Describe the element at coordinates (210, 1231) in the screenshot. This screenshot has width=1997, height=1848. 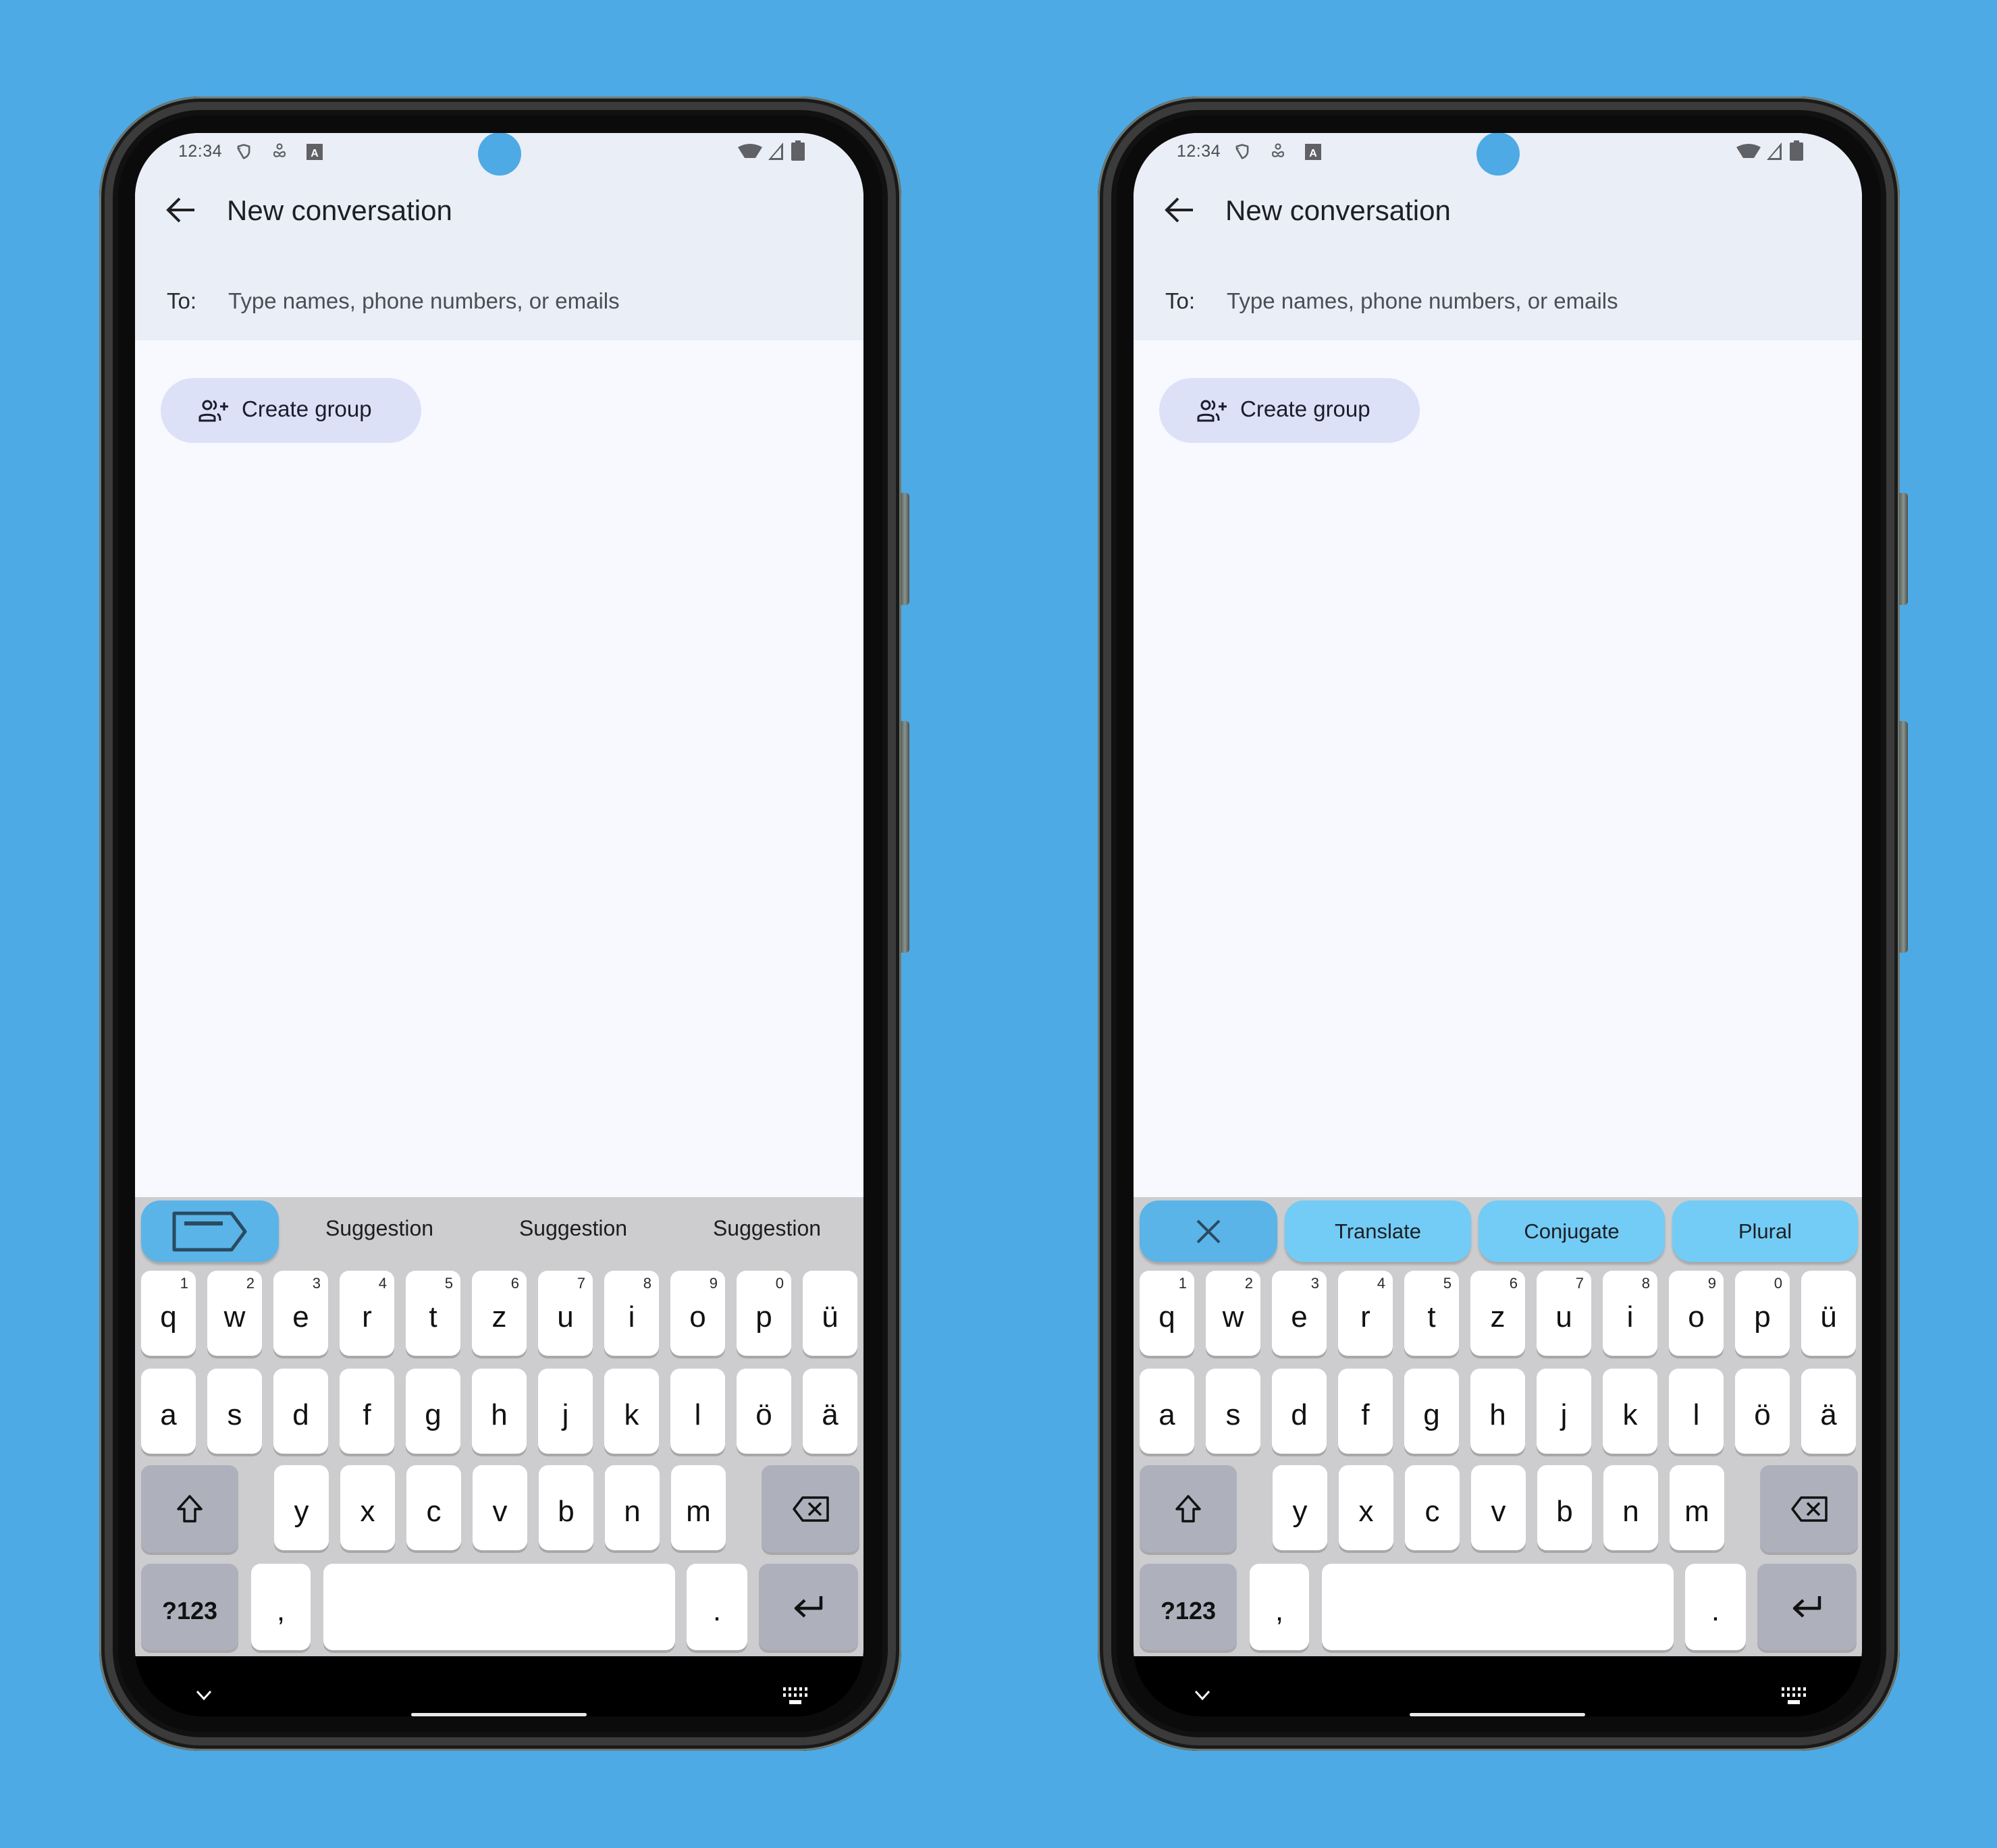
I see `toolbar-toggle-button` at that location.